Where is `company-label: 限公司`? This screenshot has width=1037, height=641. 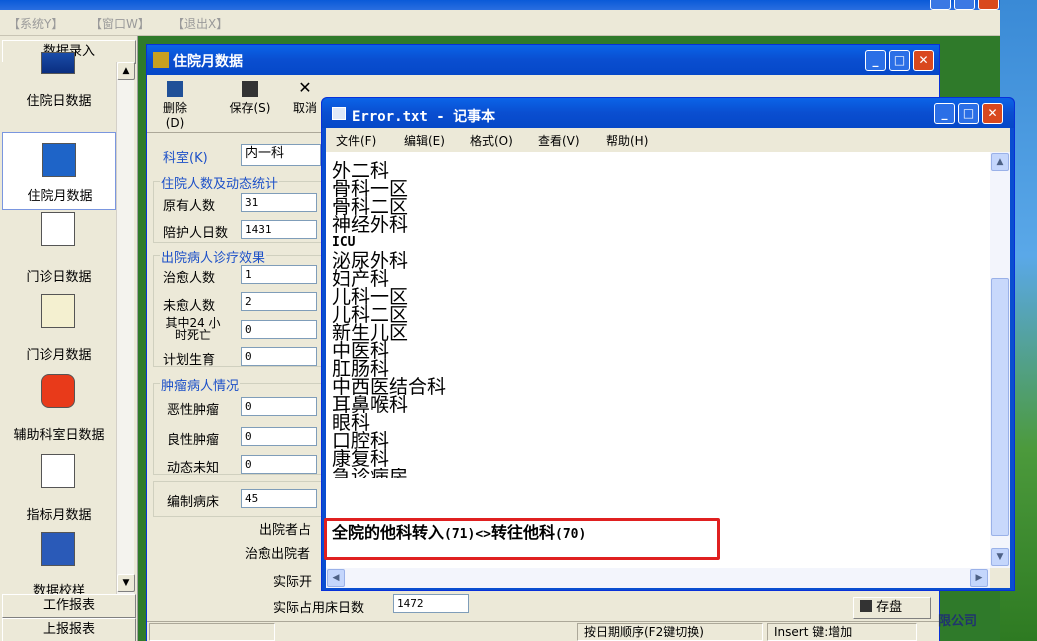 company-label: 限公司 is located at coordinates (958, 621).